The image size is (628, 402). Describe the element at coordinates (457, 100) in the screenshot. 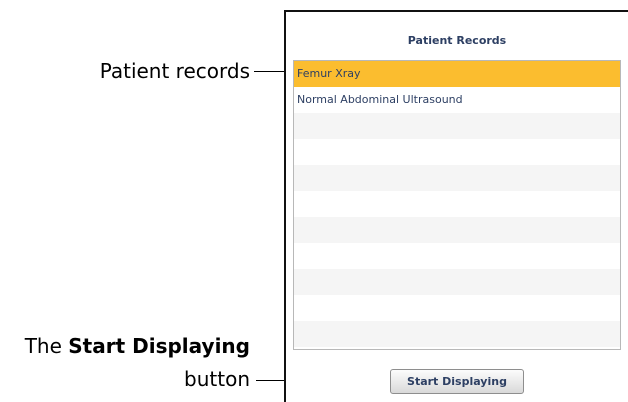

I see `record-row-normal-abdominal-ultrasound: Normal Abdominal Ultrasound` at that location.